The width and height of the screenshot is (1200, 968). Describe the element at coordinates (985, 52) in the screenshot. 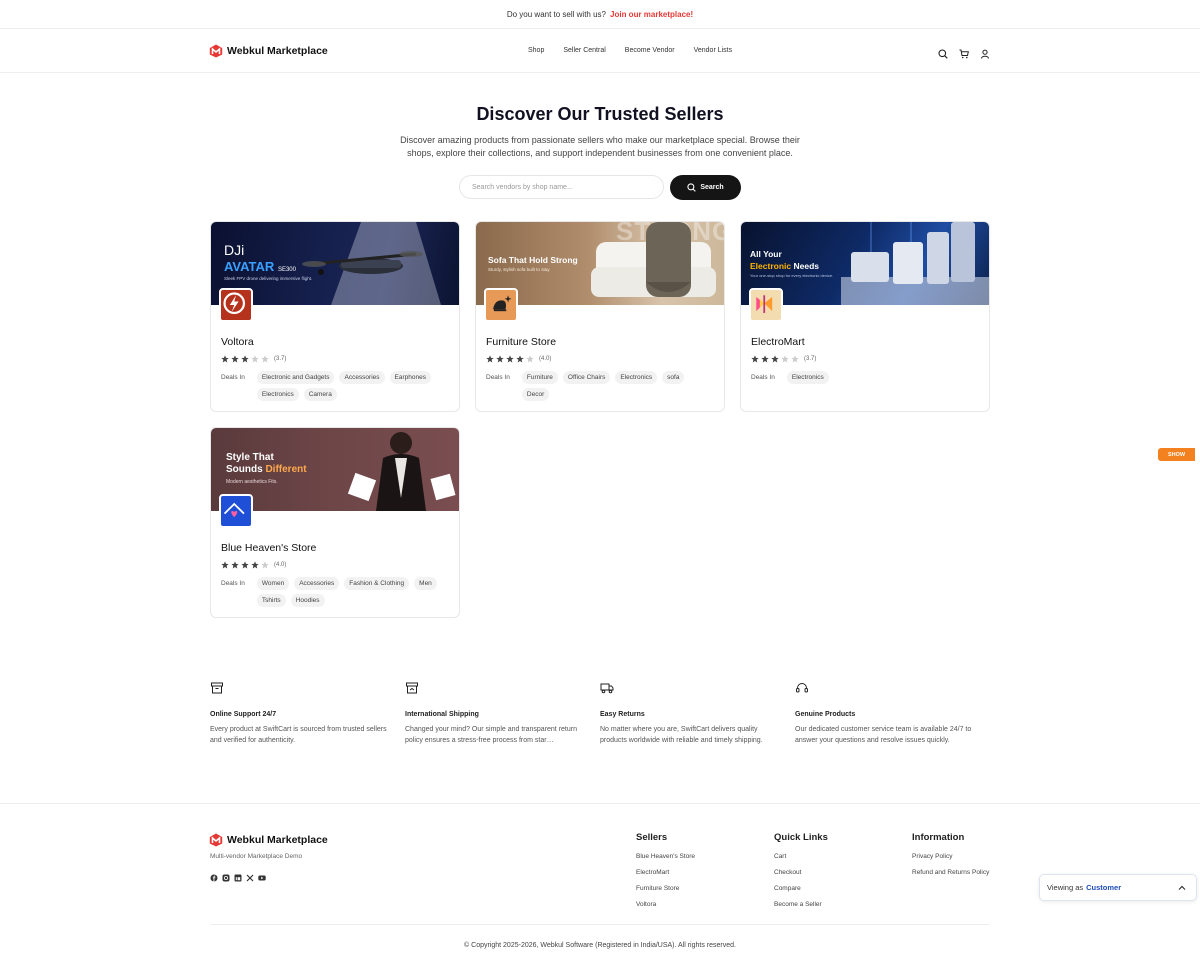

I see `user-icon` at that location.